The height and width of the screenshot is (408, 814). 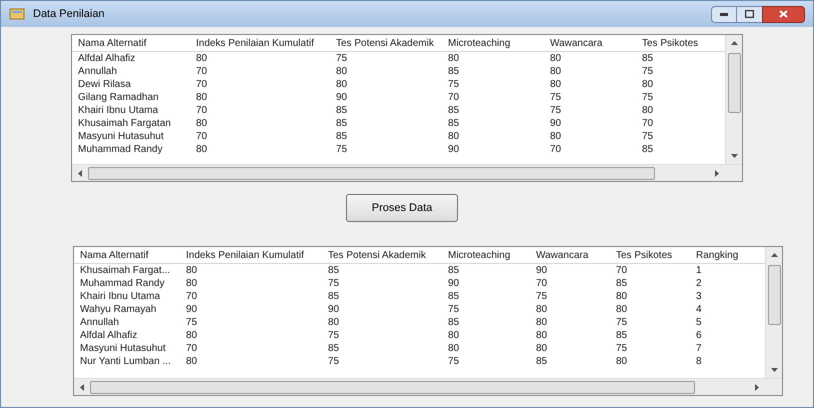 What do you see at coordinates (699, 310) in the screenshot?
I see `table-cell-text: 4` at bounding box center [699, 310].